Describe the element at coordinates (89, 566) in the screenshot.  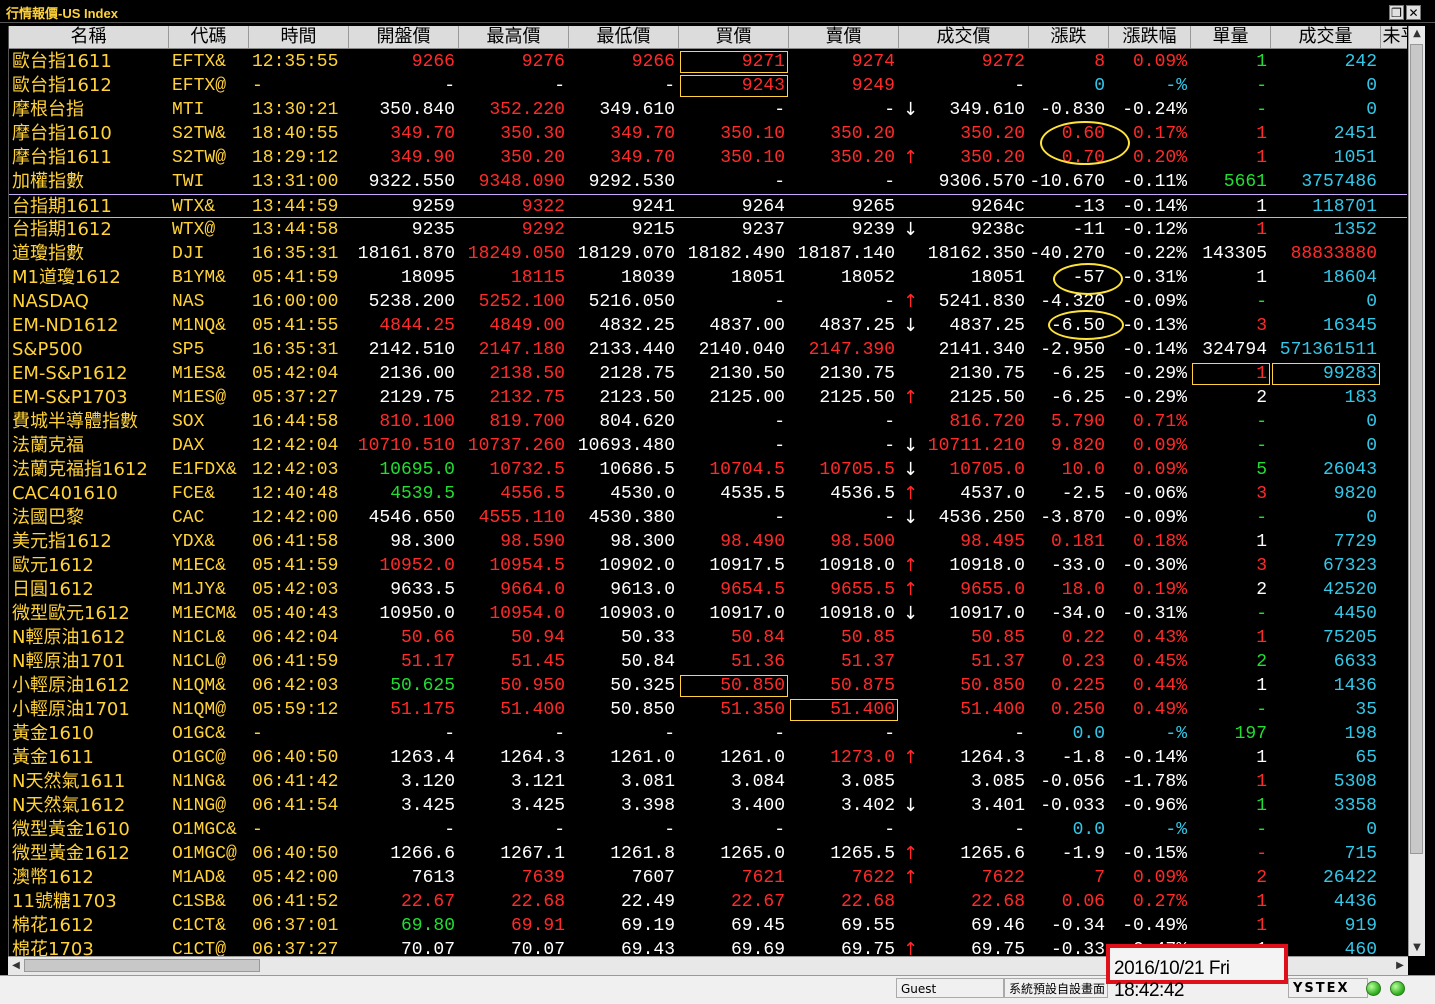
I see `cell-name: 歐元1612` at that location.